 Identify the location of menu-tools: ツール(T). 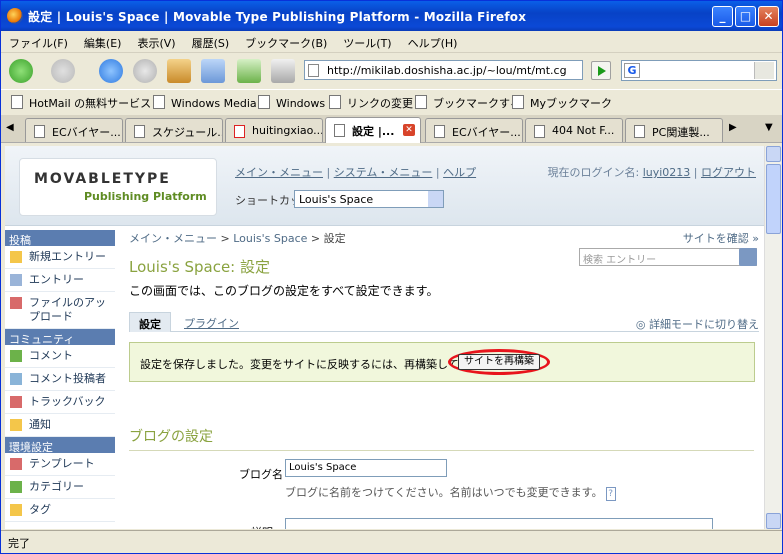
(367, 41).